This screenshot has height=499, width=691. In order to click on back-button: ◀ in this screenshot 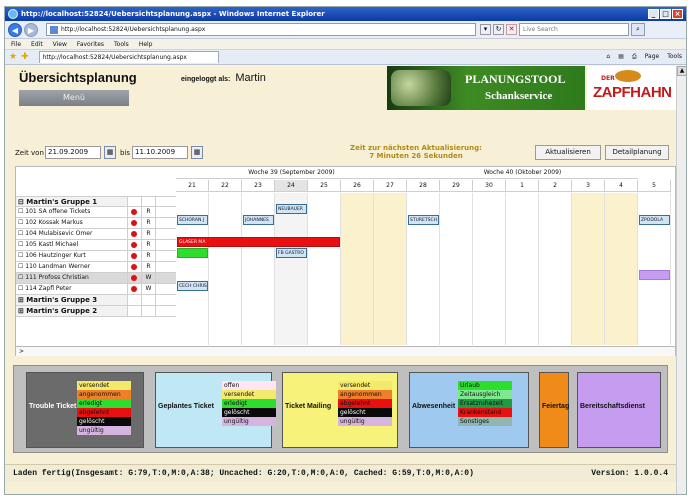, I will do `click(15, 29)`.